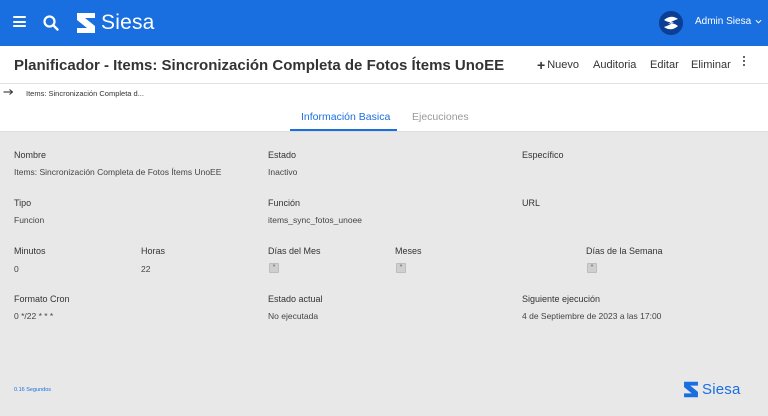 The image size is (768, 416). I want to click on delete-button: Eliminar, so click(711, 65).